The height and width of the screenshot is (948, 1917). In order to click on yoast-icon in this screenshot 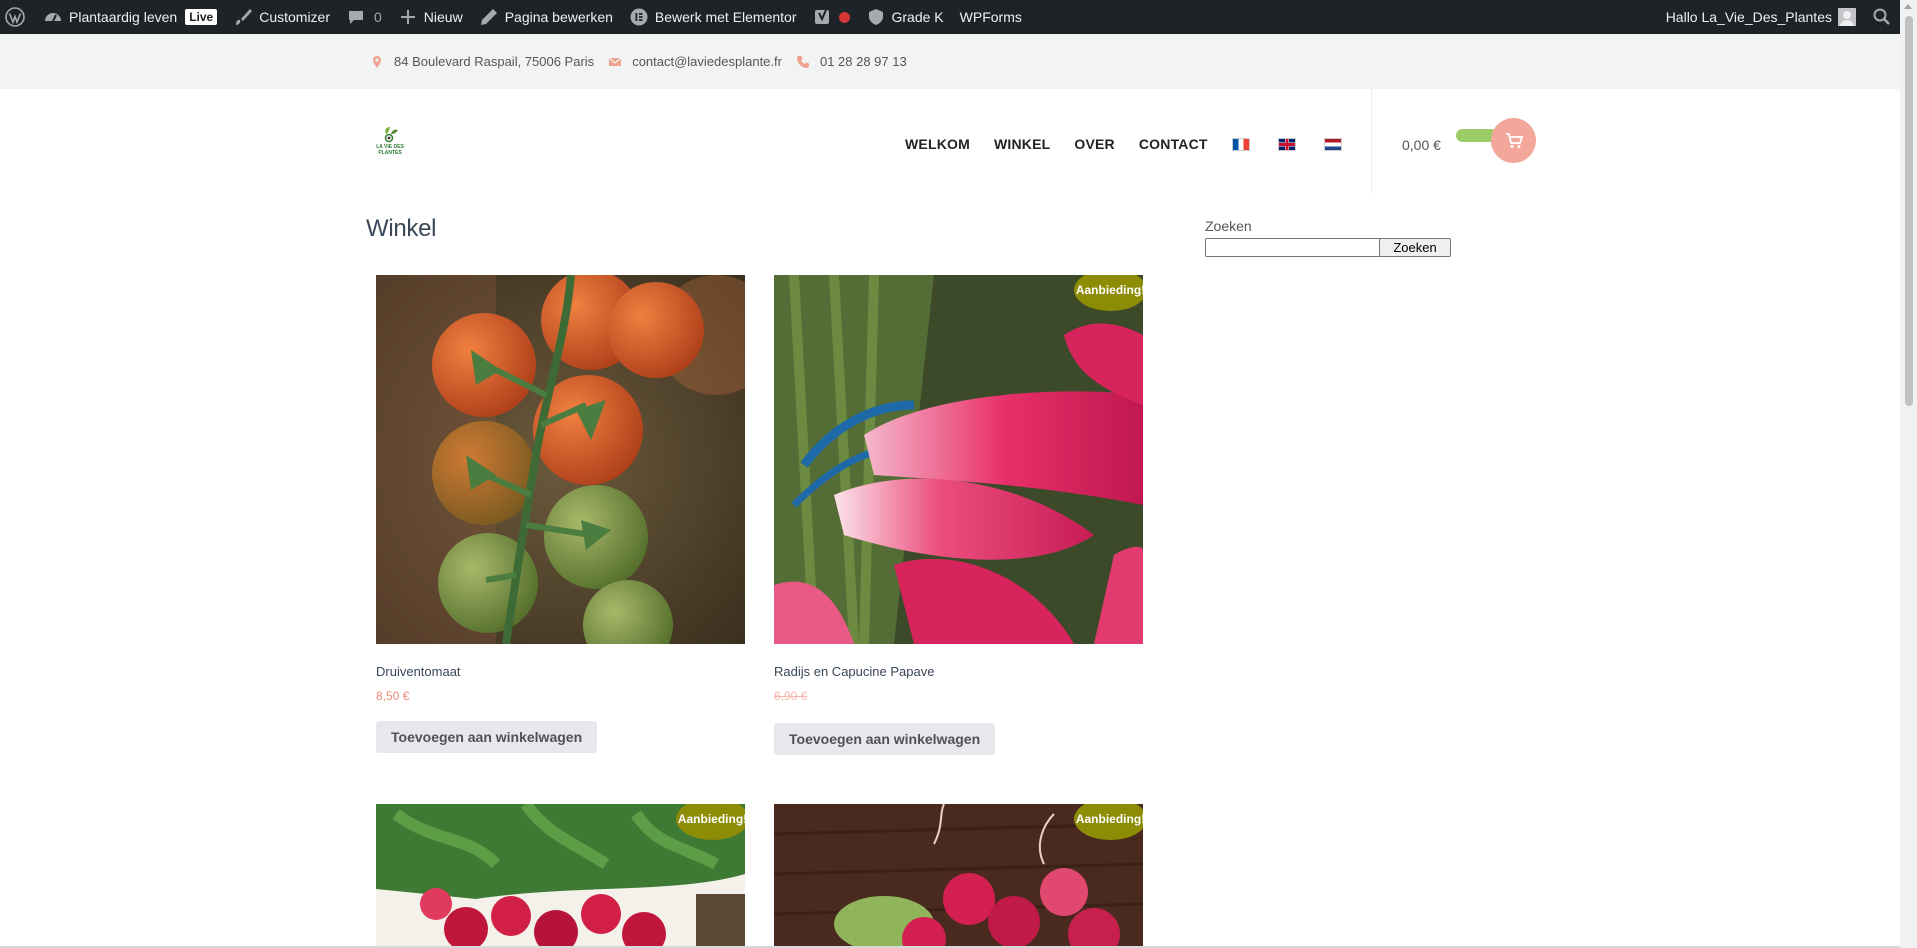, I will do `click(823, 17)`.